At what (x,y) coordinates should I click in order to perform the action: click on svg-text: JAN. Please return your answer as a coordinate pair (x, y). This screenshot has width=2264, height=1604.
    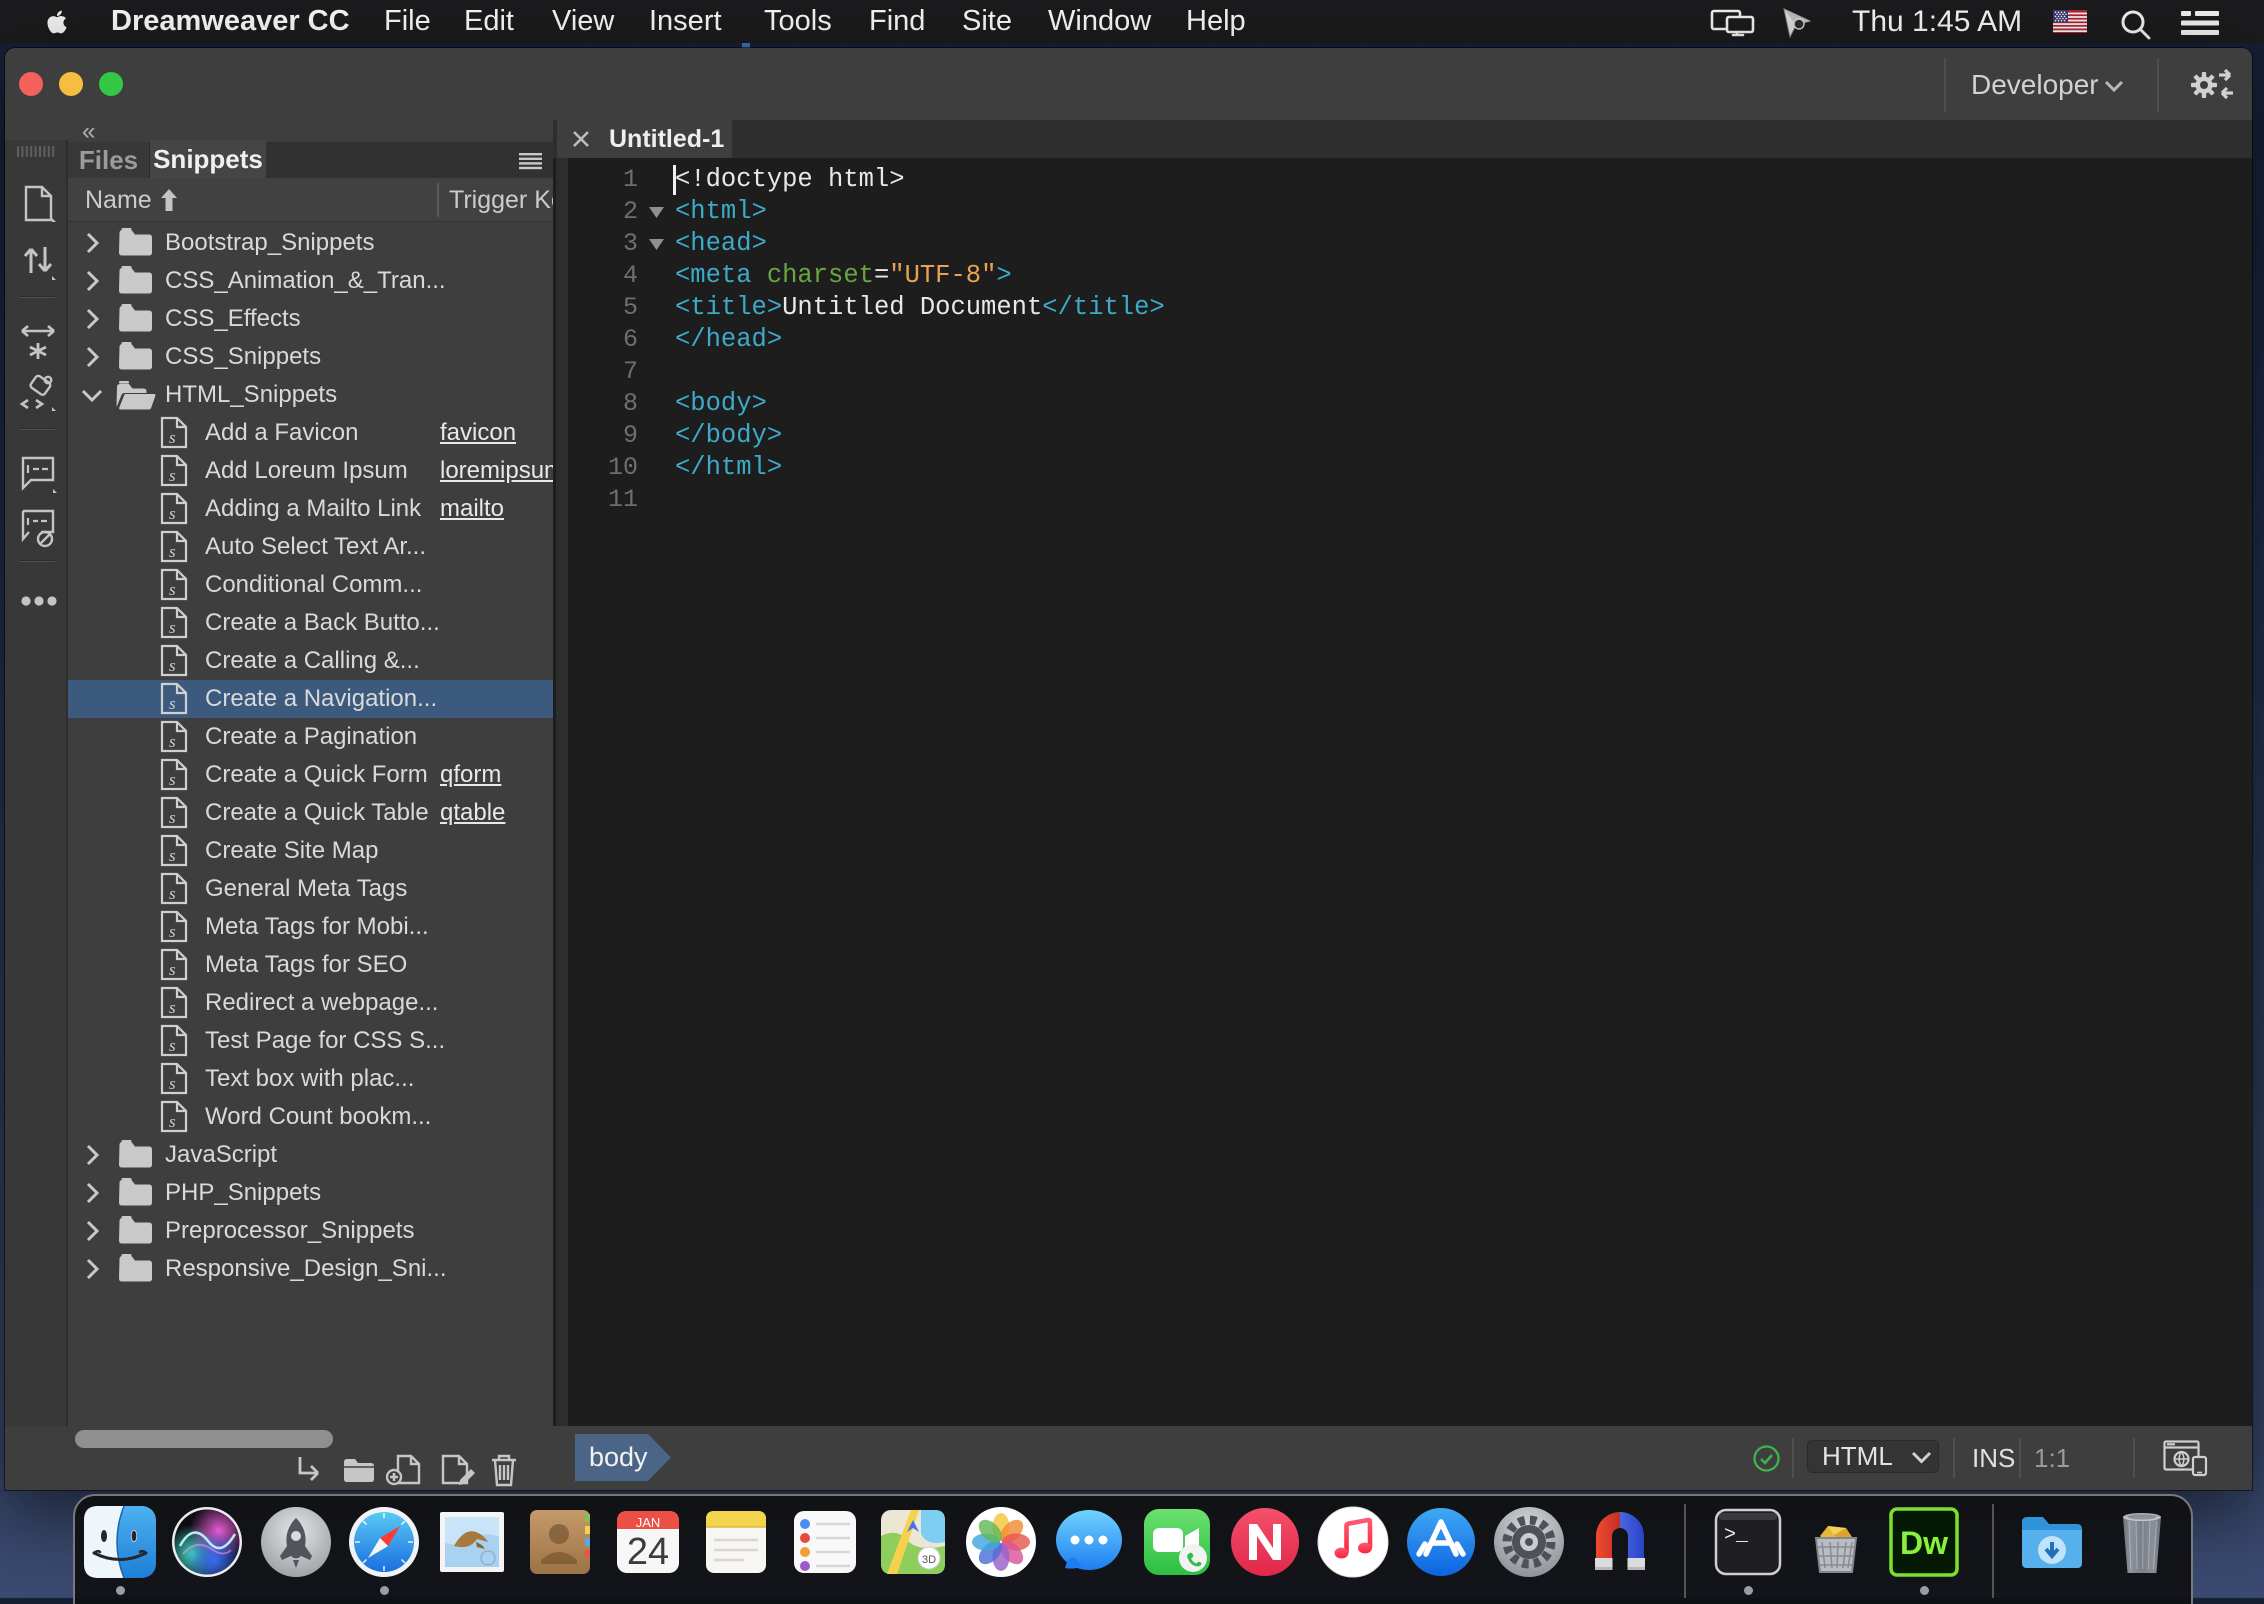
    Looking at the image, I should click on (648, 1522).